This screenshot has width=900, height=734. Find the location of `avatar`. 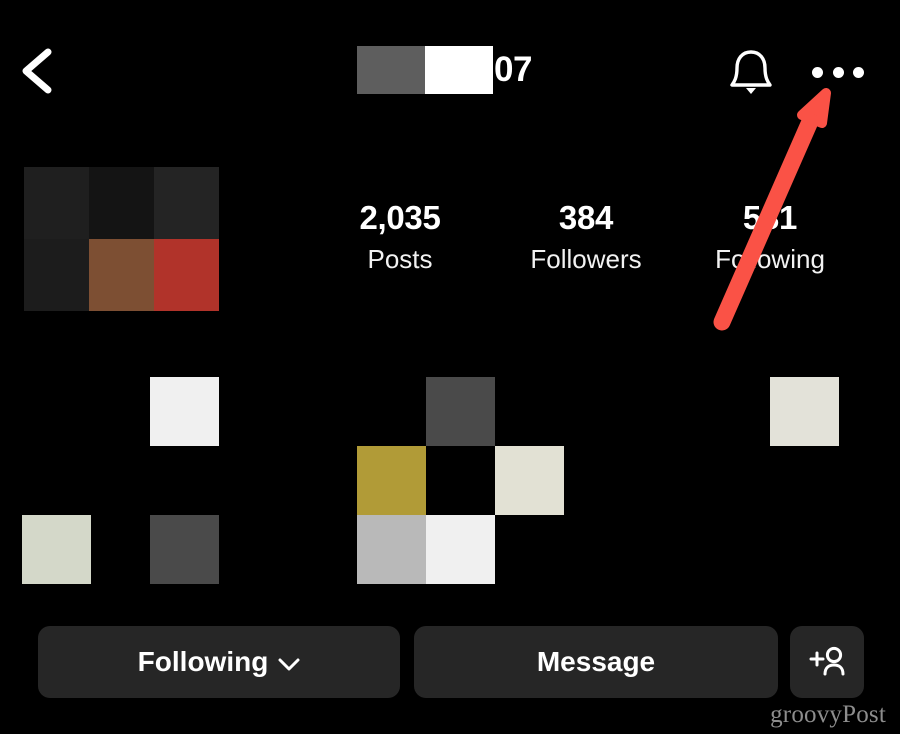

avatar is located at coordinates (121, 239).